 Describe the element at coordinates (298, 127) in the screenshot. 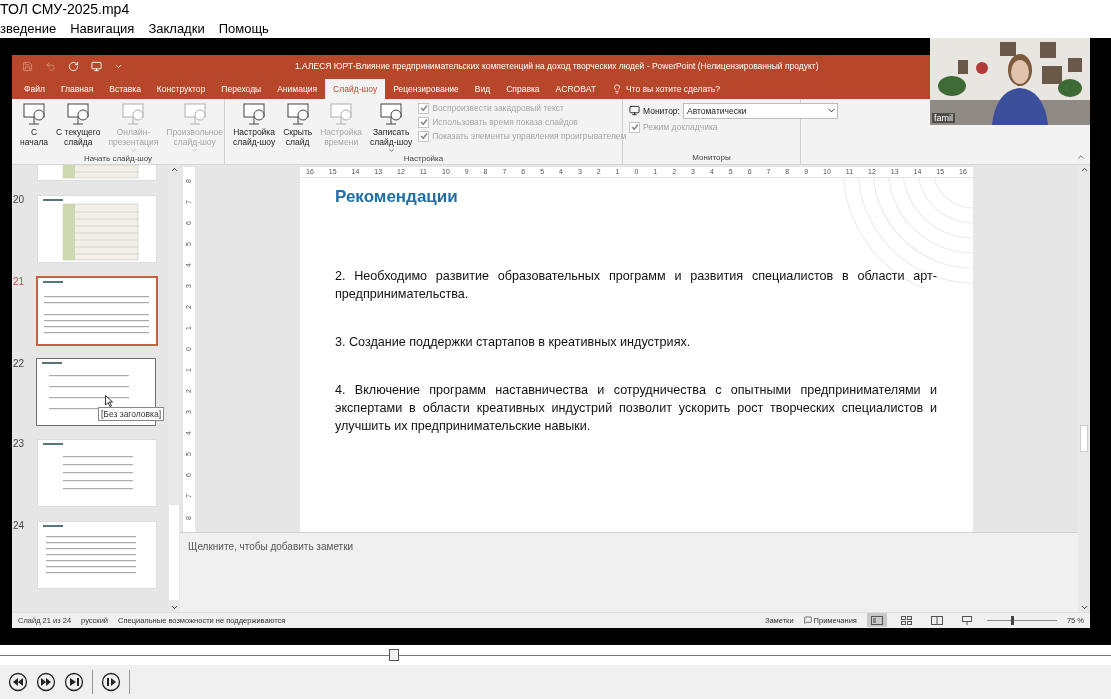

I see `ribbon-button: Скрыть слайд` at that location.